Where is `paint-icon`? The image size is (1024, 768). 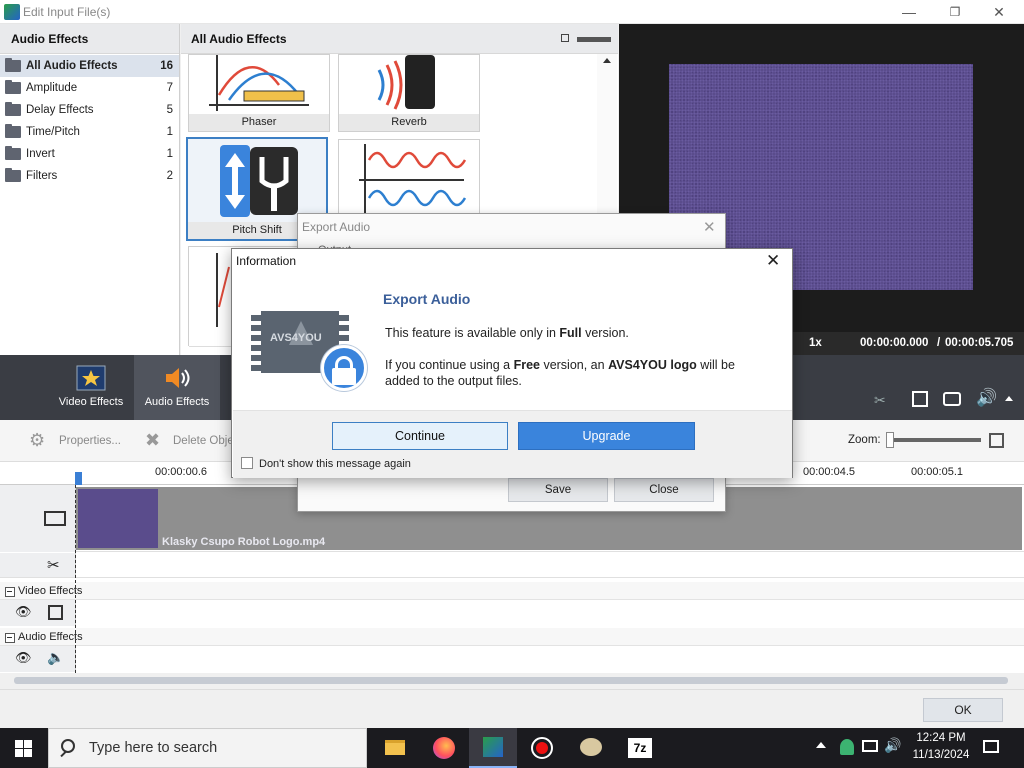
paint-icon is located at coordinates (591, 748).